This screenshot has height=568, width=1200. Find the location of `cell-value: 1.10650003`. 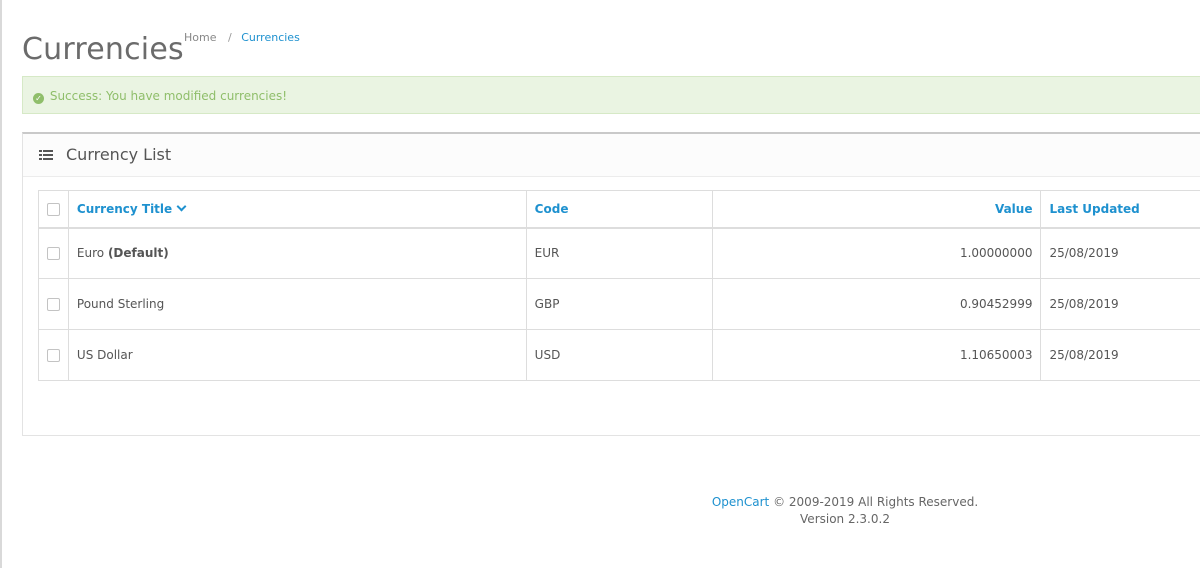

cell-value: 1.10650003 is located at coordinates (876, 355).